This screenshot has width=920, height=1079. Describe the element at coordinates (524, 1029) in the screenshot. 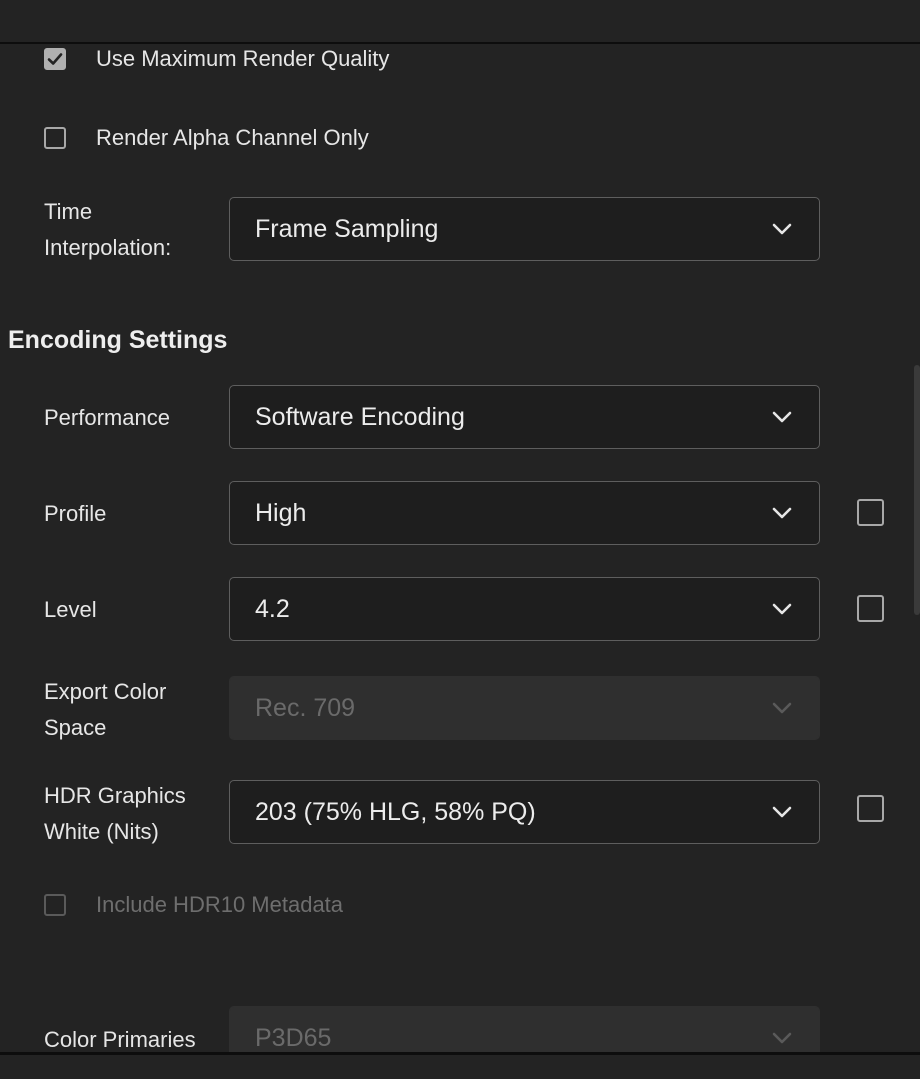

I see `color-primaries-dropdown: P3D65` at that location.